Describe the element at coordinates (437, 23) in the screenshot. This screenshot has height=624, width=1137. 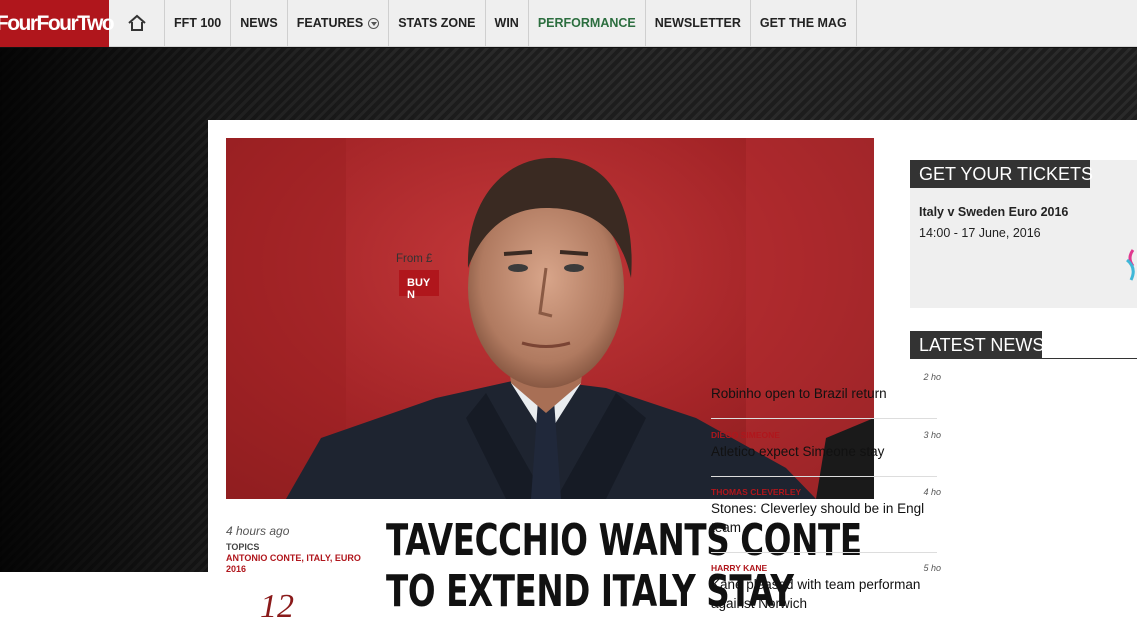
I see `nav-stats-zone: STATS ZONE` at that location.